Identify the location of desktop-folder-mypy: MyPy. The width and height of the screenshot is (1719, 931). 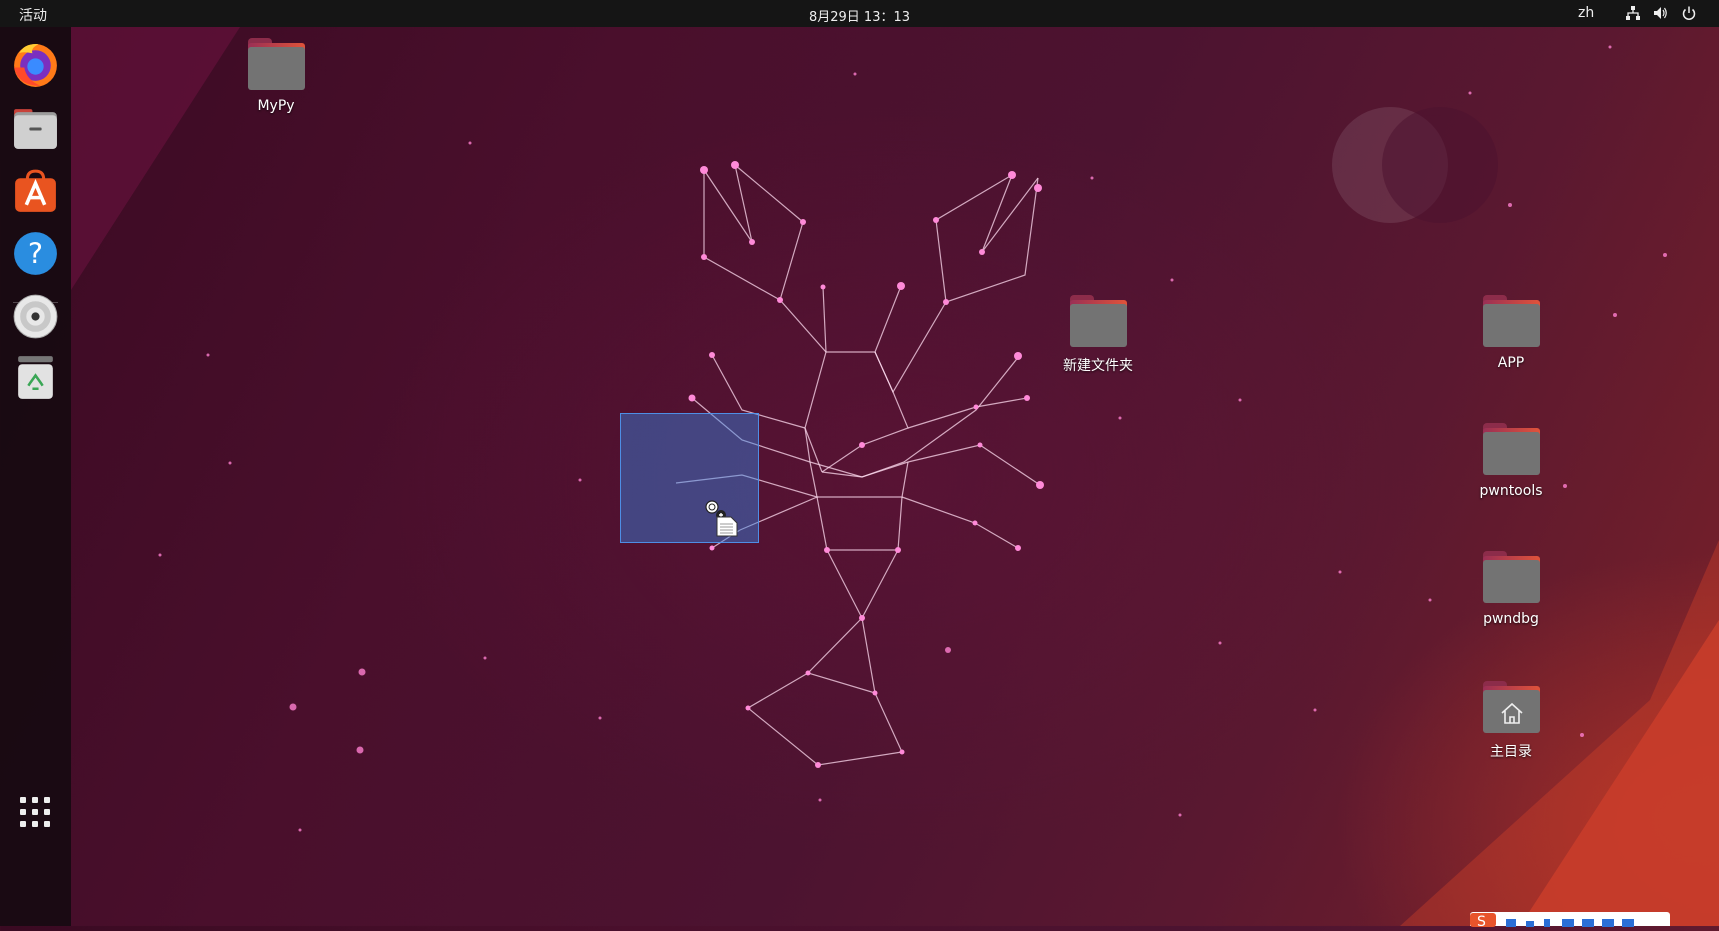
(276, 76).